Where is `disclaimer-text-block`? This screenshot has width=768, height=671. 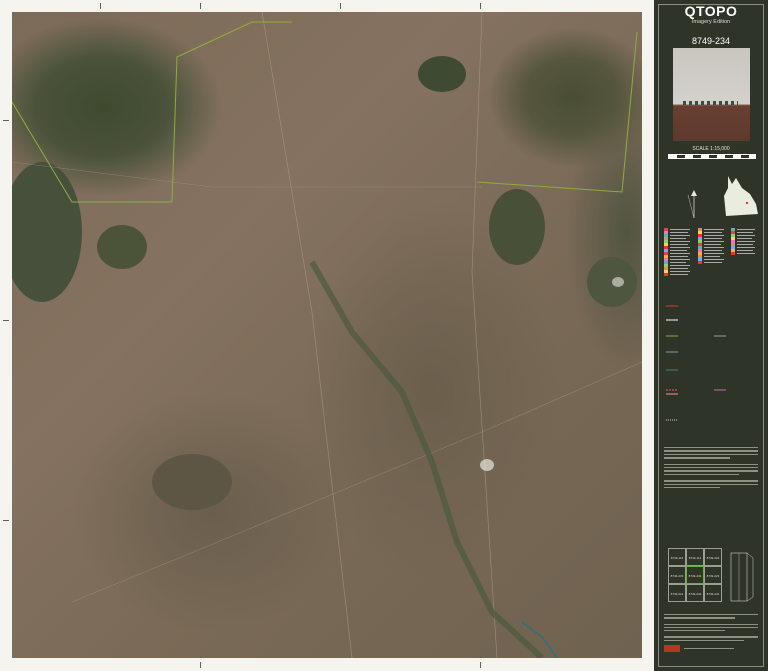 disclaimer-text-block is located at coordinates (711, 492).